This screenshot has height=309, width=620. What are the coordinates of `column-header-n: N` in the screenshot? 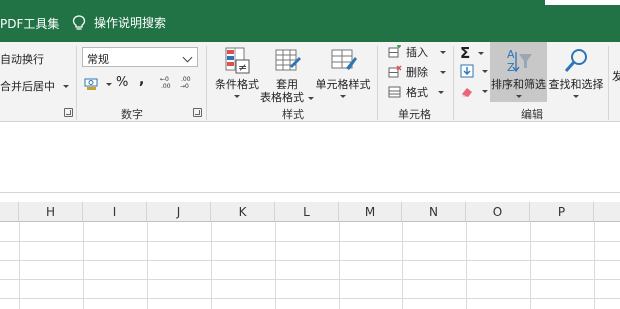 It's located at (434, 212).